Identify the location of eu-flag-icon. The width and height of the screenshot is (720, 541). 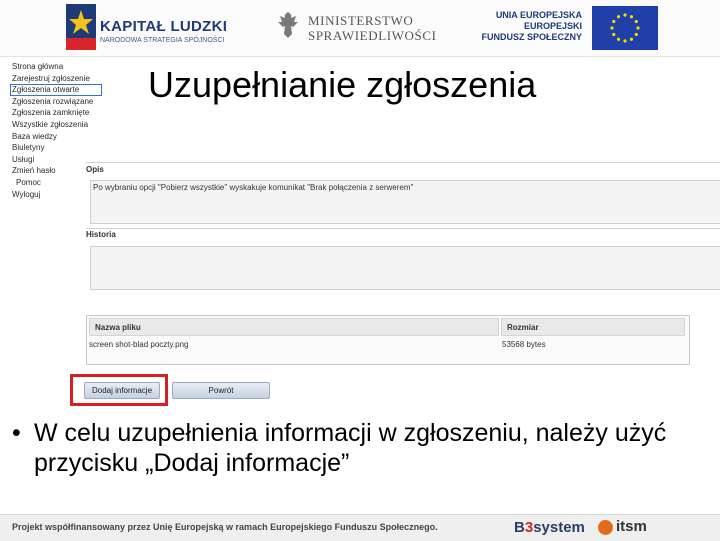
(625, 28).